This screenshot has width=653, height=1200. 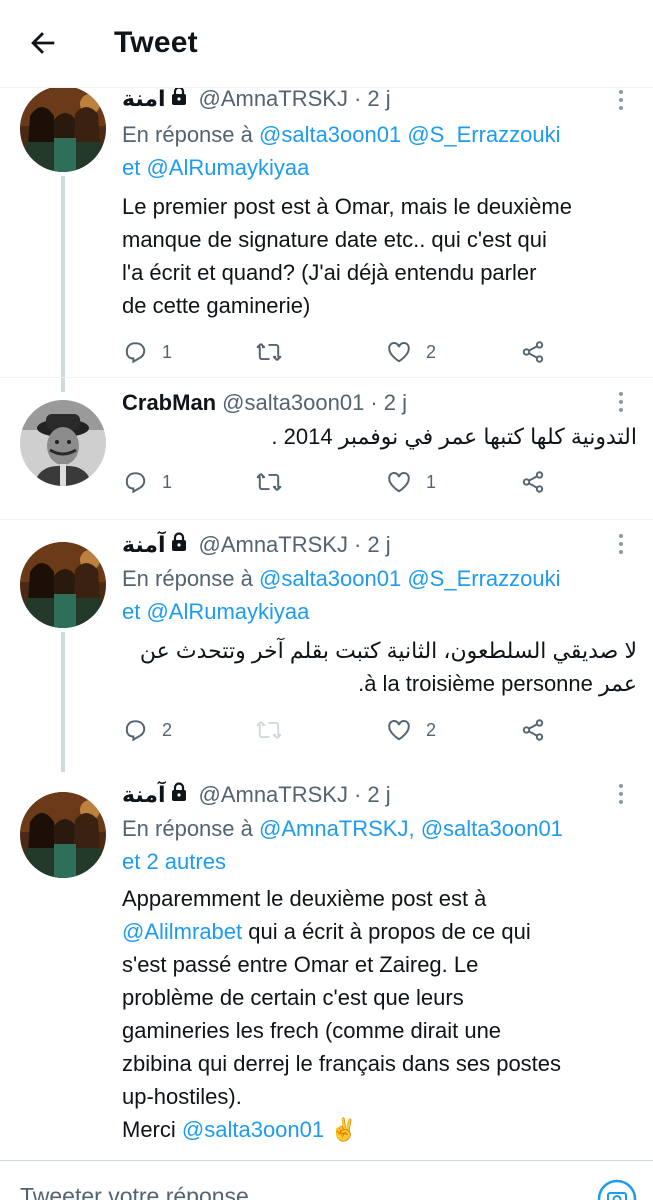 What do you see at coordinates (293, 403) in the screenshot?
I see `user-handle: @salta3oon01` at bounding box center [293, 403].